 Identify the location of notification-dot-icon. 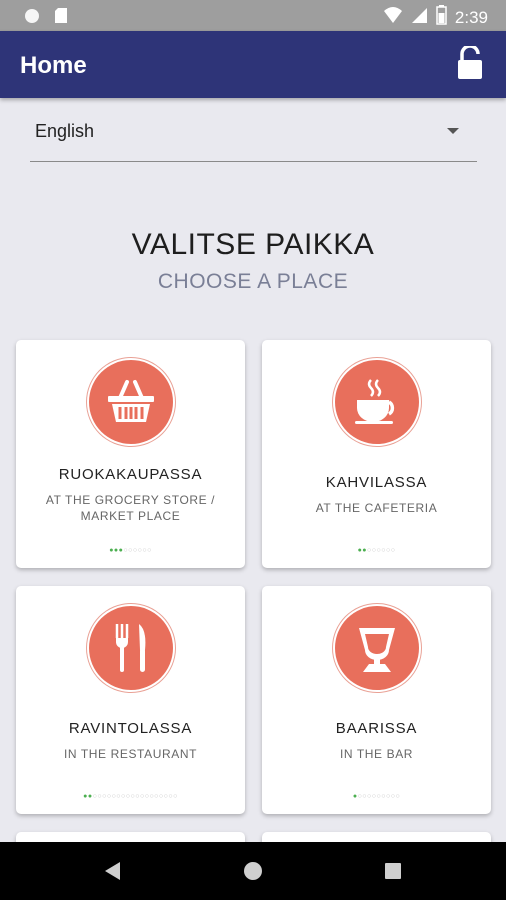
(32, 18).